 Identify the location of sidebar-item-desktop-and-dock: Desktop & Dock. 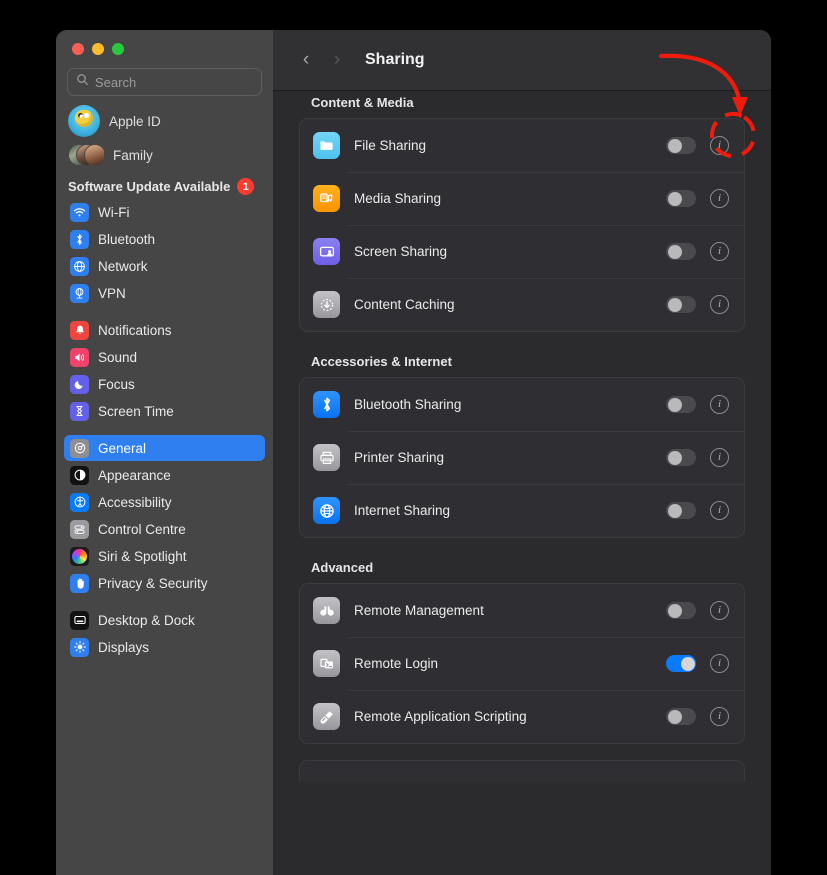
(164, 620).